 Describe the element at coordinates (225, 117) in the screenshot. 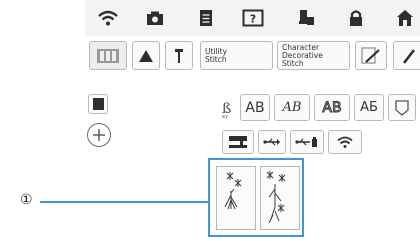

I see `font-partial-label: ey` at that location.